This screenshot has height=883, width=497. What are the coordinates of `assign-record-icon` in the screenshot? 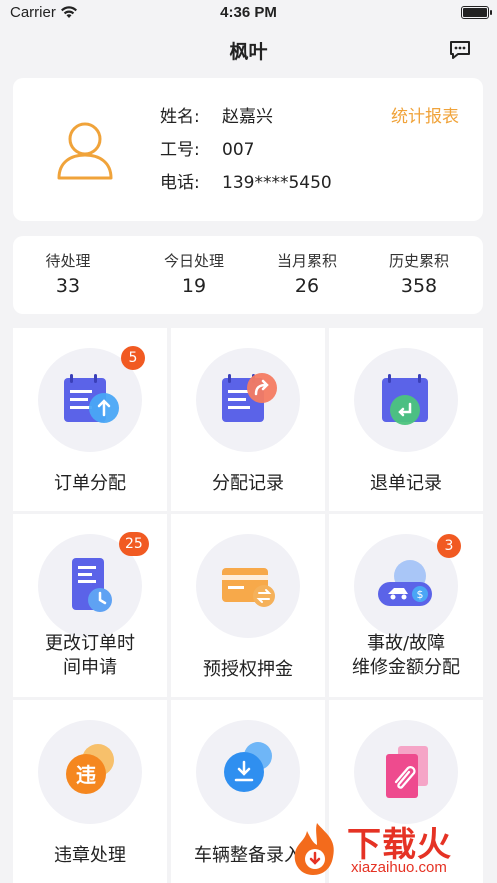 It's located at (249, 397).